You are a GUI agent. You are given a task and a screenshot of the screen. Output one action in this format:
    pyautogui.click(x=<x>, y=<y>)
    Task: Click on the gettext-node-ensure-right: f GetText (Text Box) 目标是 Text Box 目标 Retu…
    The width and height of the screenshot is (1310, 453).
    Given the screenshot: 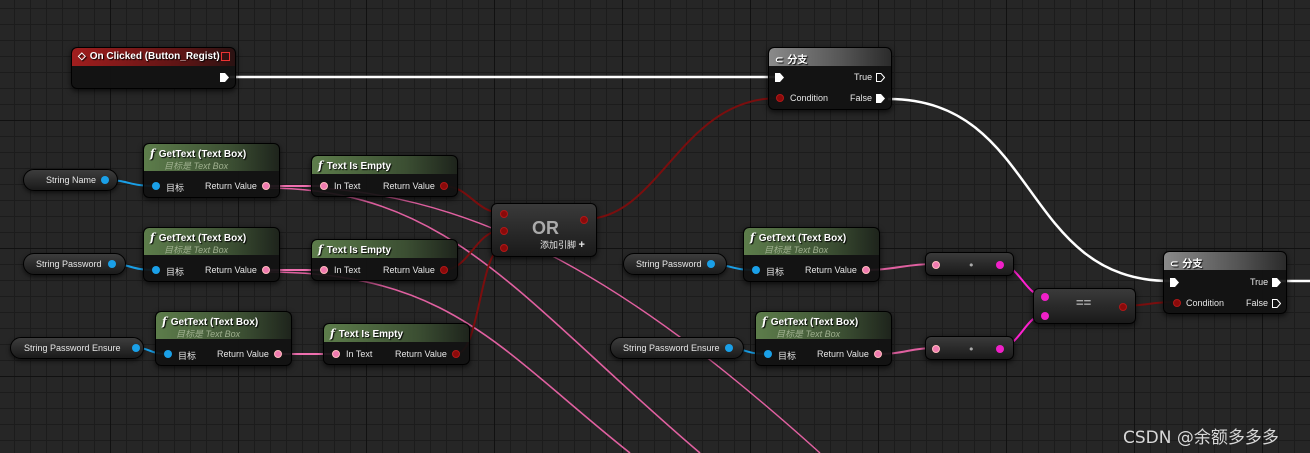 What is the action you would take?
    pyautogui.click(x=823, y=338)
    